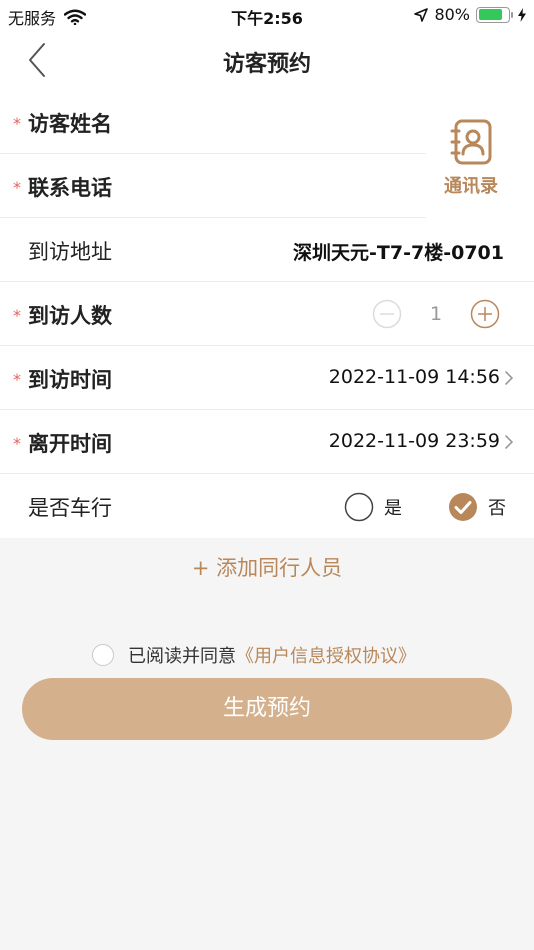 The height and width of the screenshot is (950, 534). I want to click on charging-icon, so click(522, 14).